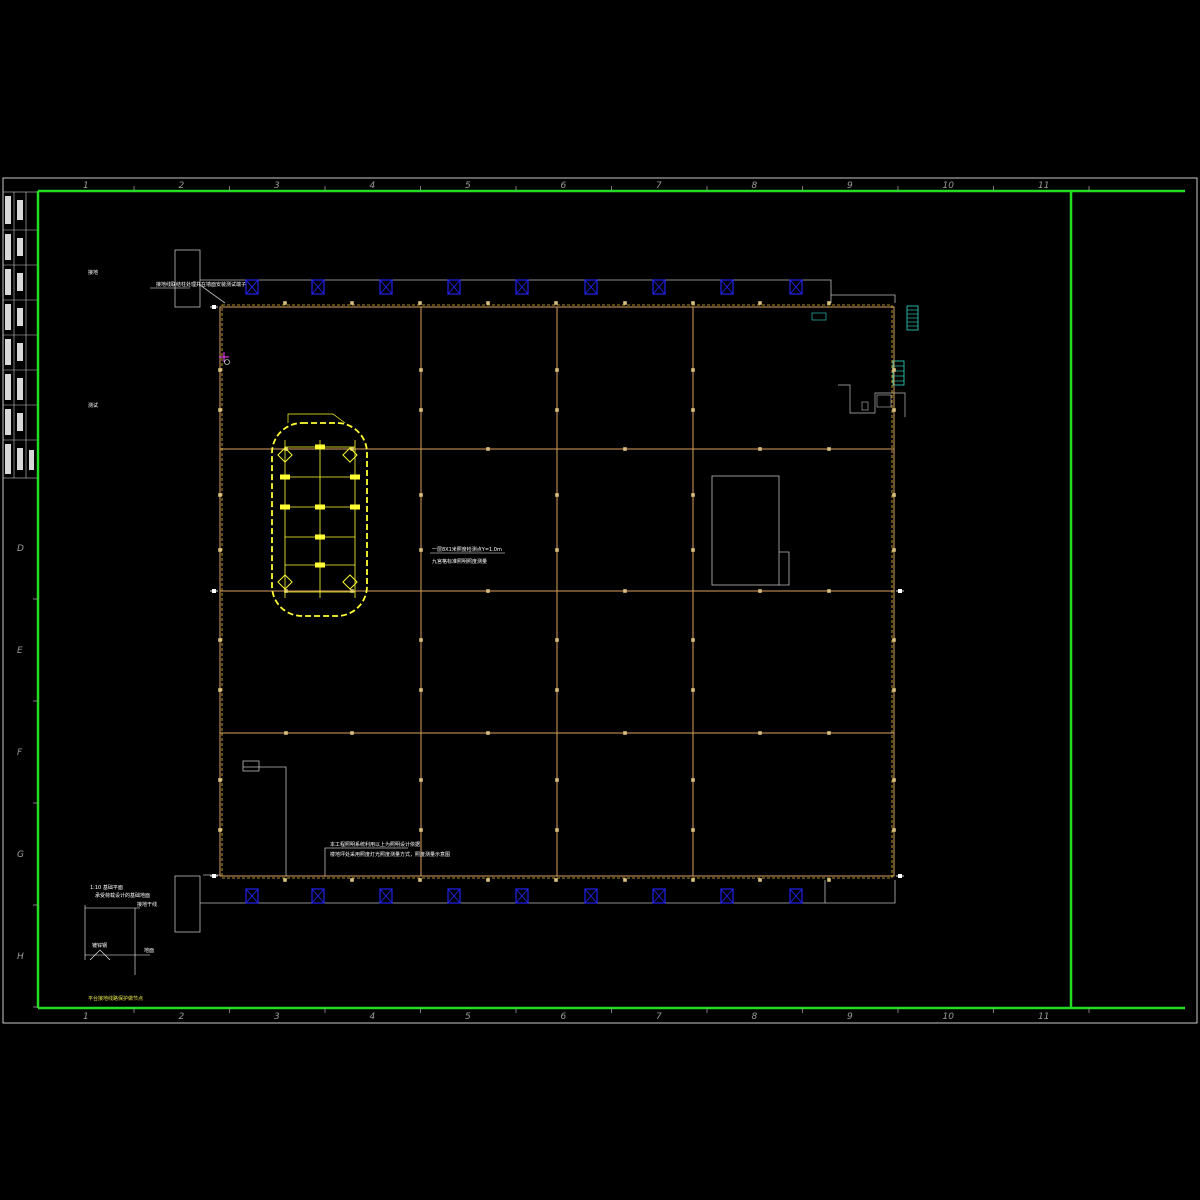  I want to click on column-label-bottom: 6, so click(564, 1017).